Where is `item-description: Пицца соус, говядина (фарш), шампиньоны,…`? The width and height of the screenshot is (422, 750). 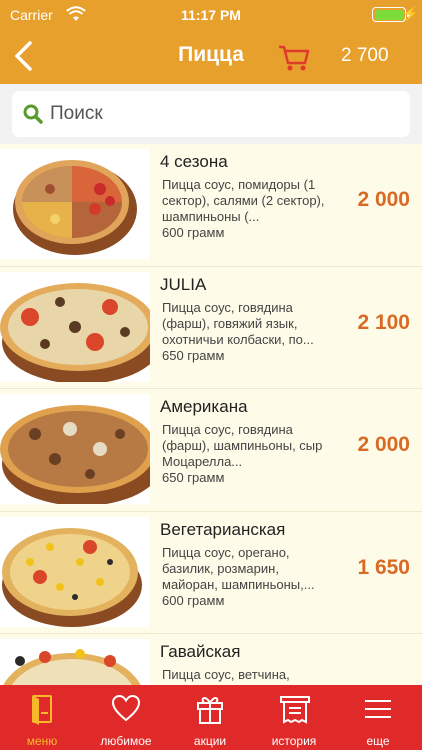
item-description: Пицца соус, говядина (фарш), шампиньоны,… is located at coordinates (242, 445).